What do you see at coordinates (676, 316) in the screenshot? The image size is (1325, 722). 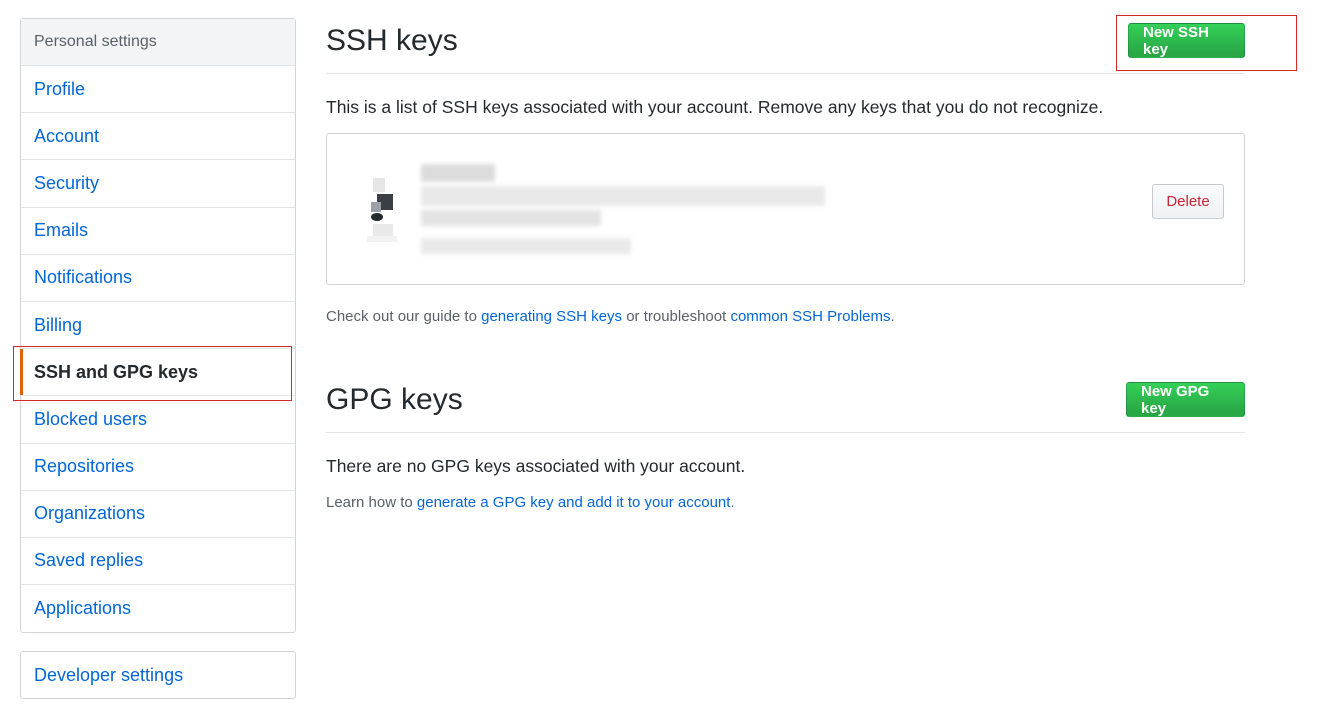 I see `ssh-guide-middle: or troubleshoot` at bounding box center [676, 316].